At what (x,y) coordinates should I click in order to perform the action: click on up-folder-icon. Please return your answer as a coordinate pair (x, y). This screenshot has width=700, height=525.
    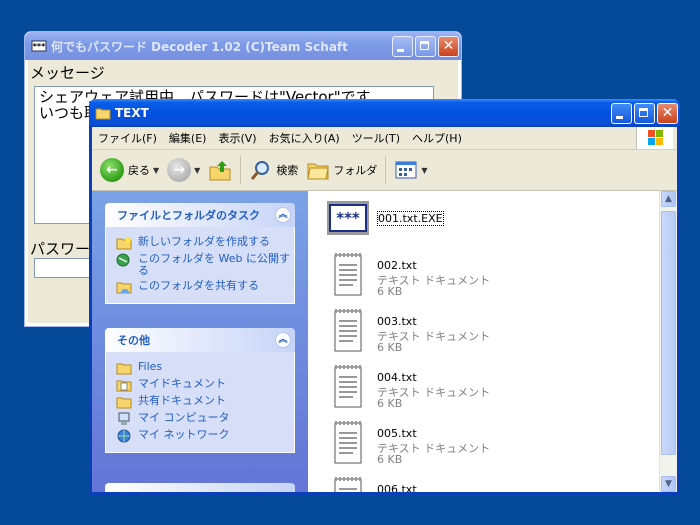
    Looking at the image, I should click on (220, 171).